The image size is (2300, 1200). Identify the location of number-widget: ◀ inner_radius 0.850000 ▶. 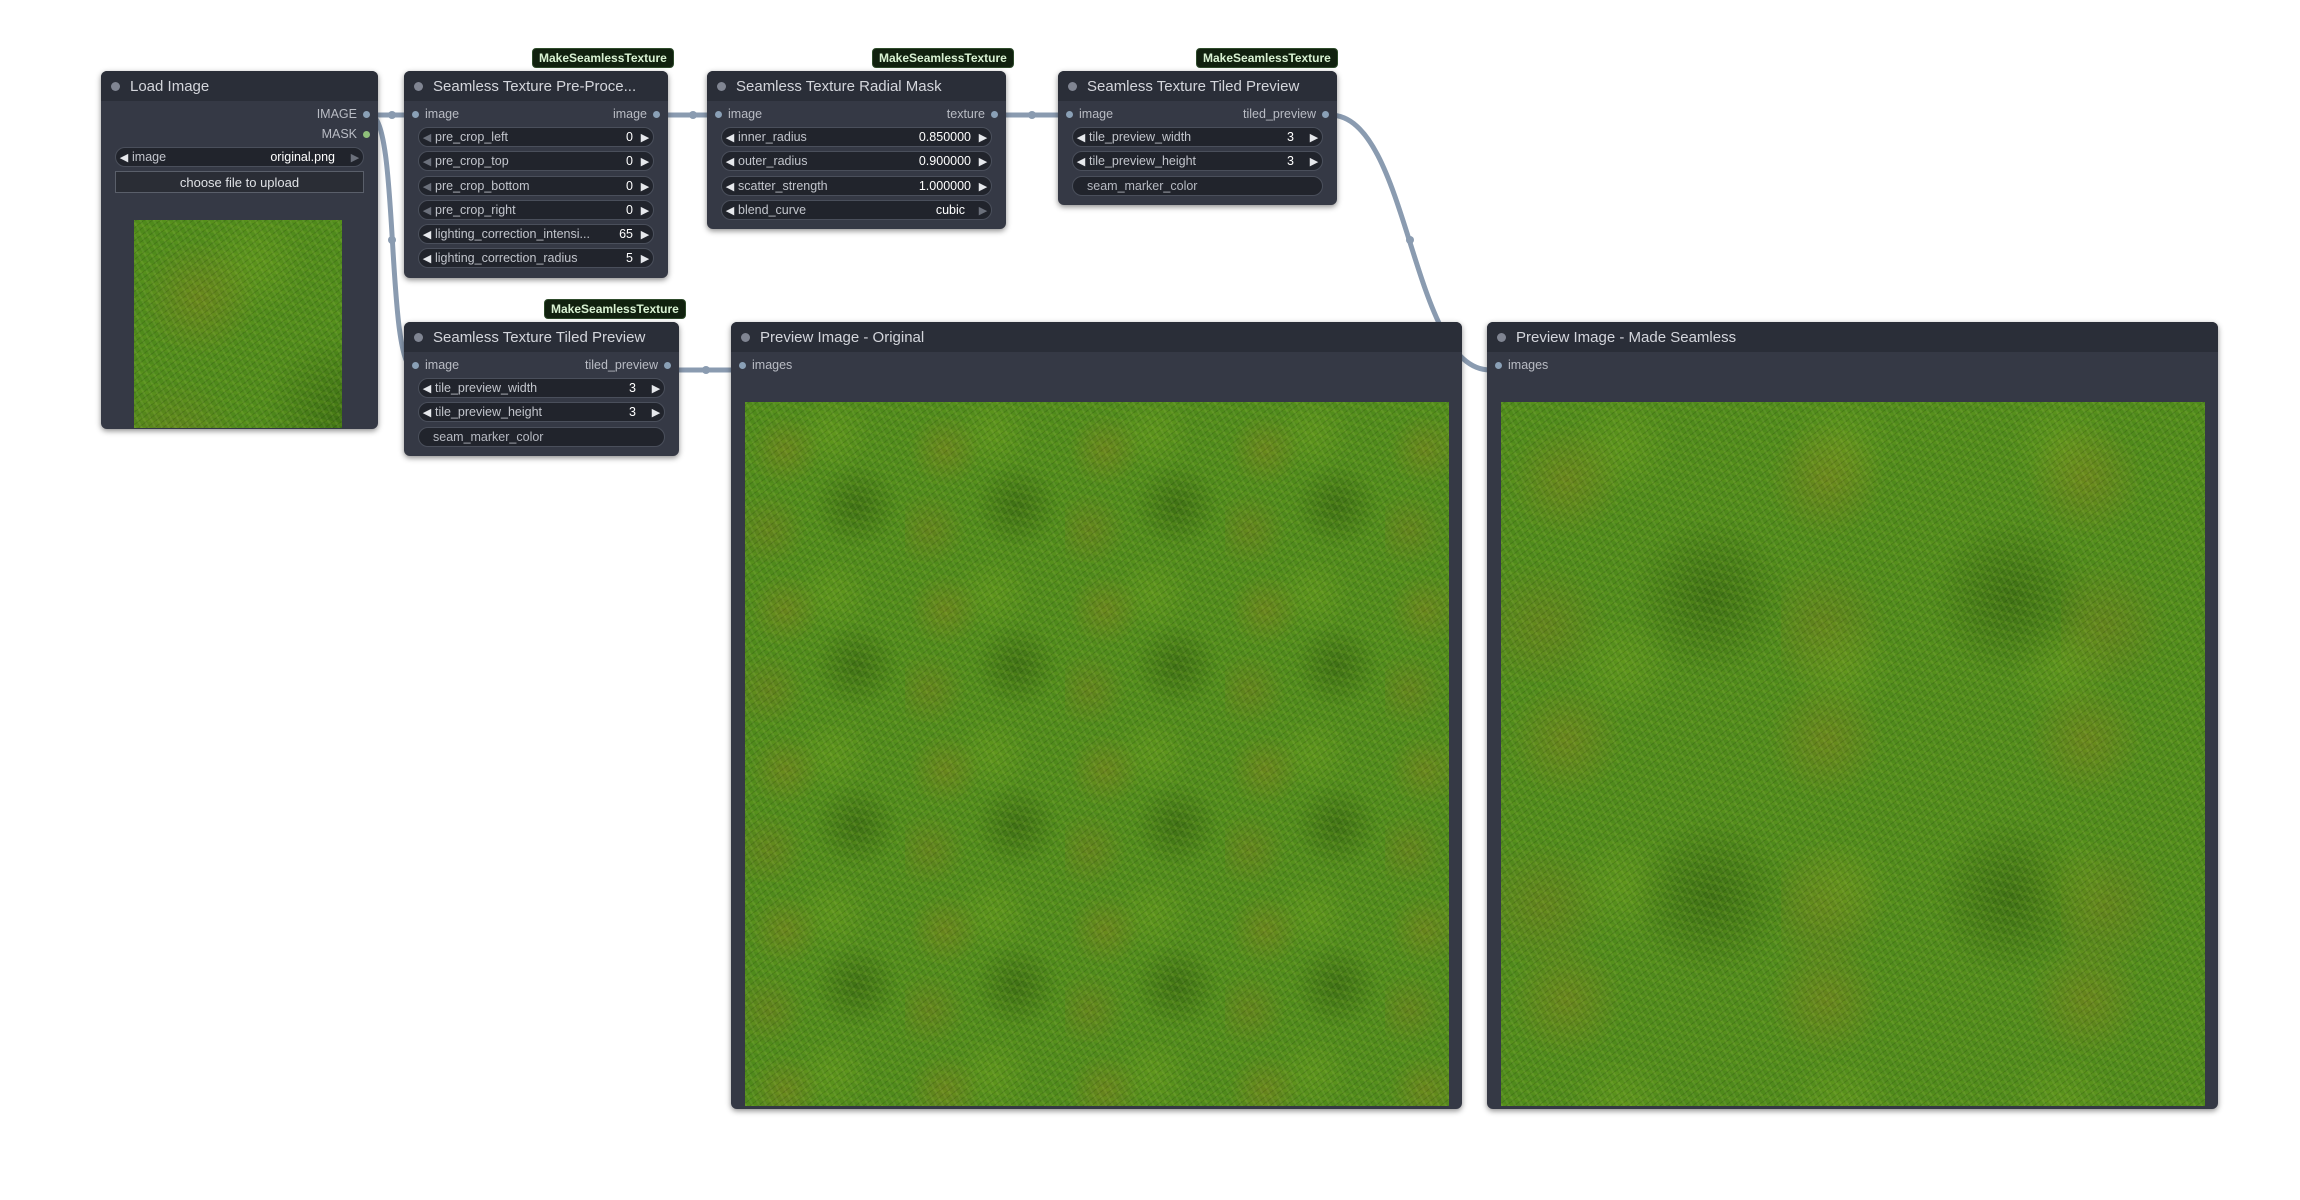
(856, 137).